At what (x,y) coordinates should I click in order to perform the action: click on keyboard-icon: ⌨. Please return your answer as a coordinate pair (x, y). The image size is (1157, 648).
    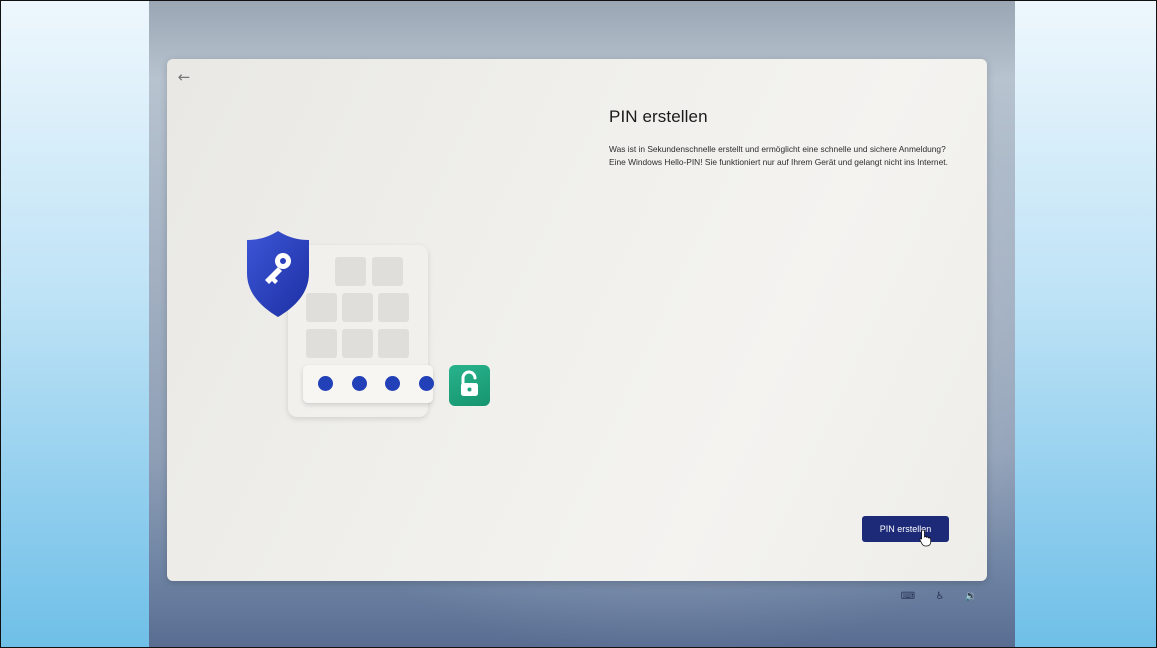
    Looking at the image, I should click on (908, 597).